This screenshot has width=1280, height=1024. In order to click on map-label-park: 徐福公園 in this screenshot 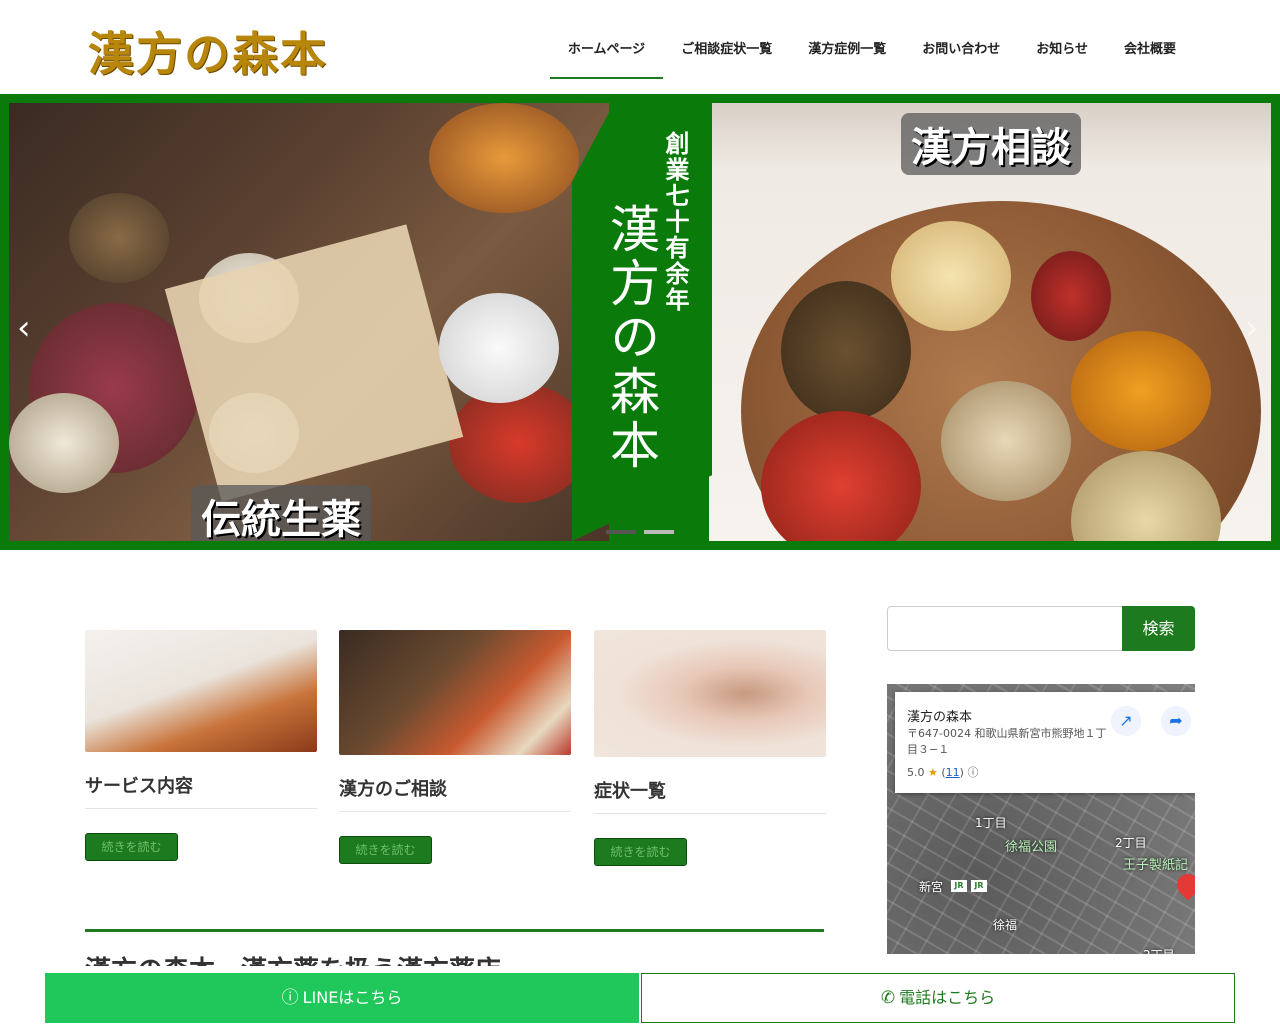, I will do `click(1031, 847)`.